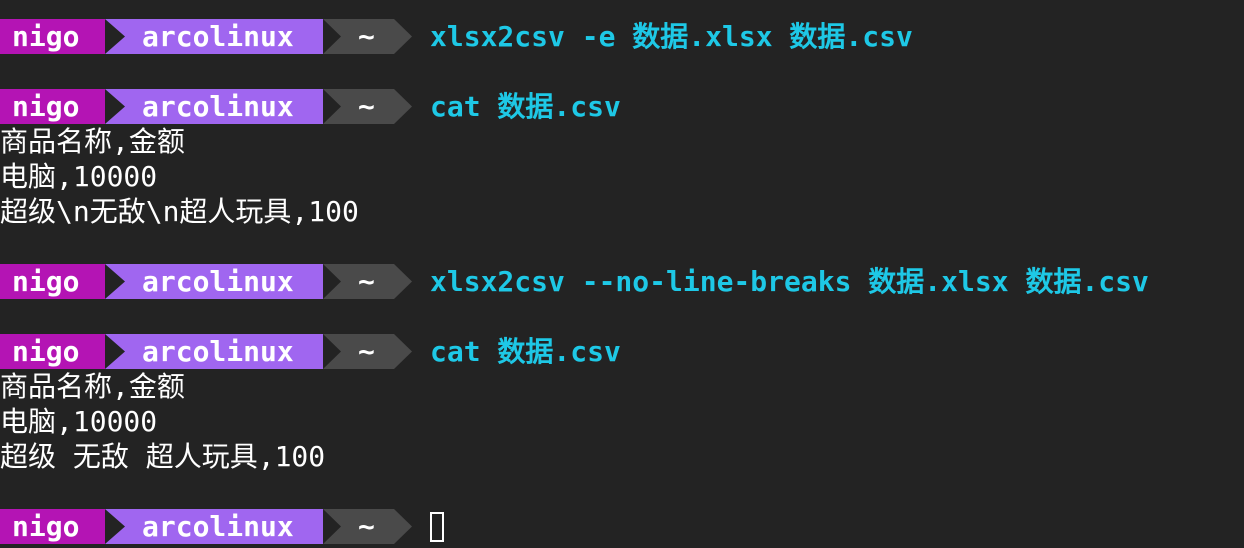  I want to click on prompt-line-4: nigo arcolinux ~ cat 数据.csv, so click(622, 351).